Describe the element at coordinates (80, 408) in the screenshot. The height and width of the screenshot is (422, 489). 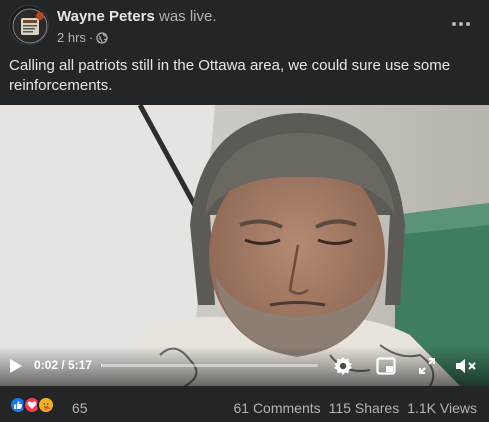
I see `reaction-count: 65` at that location.